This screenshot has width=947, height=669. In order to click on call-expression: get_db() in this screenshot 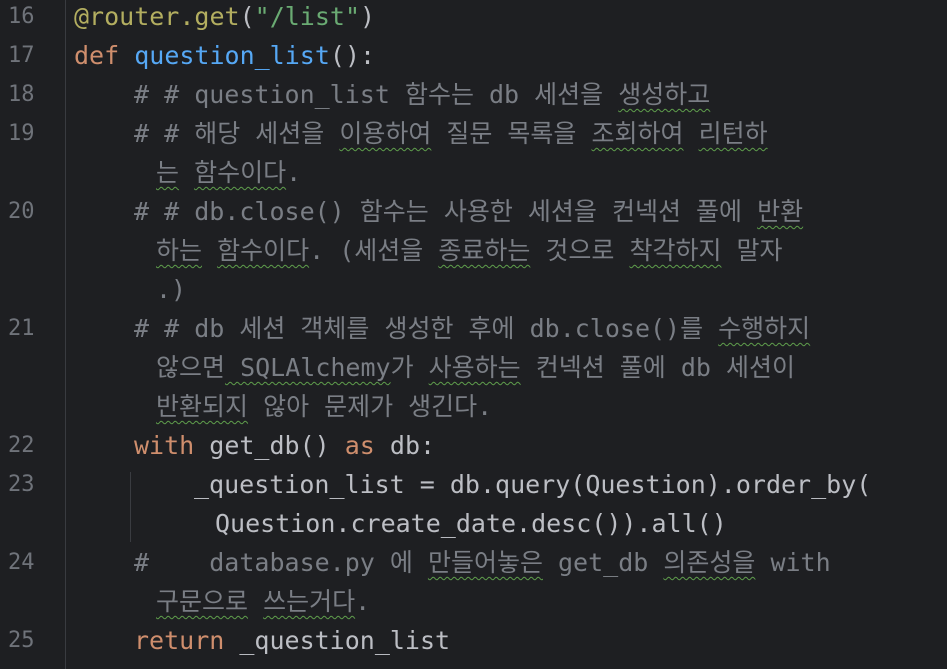, I will do `click(269, 445)`.